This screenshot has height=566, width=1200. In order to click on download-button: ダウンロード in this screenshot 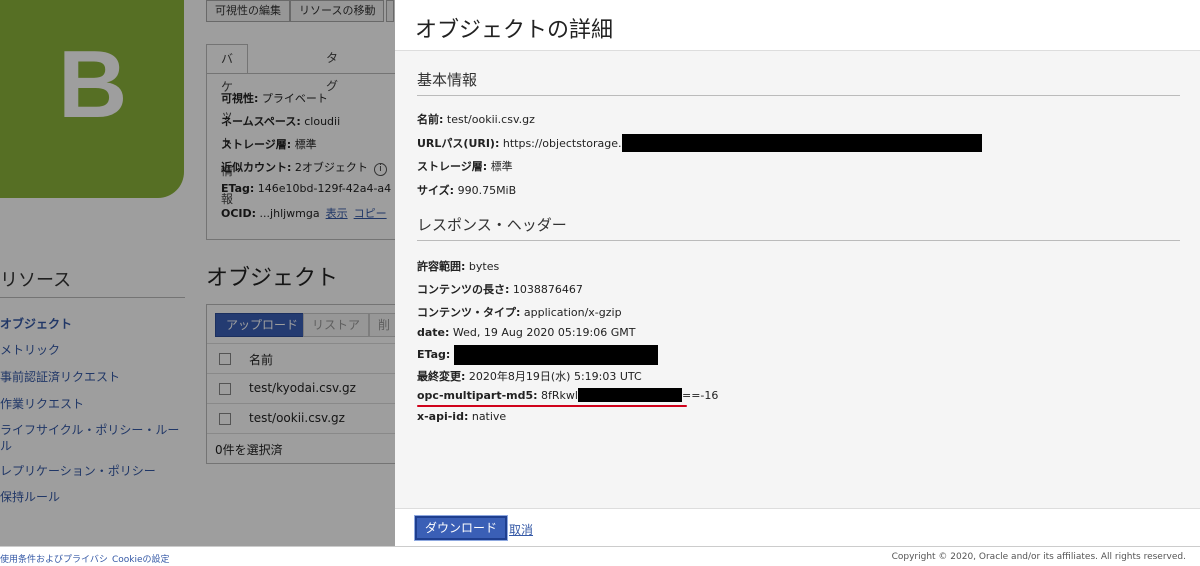, I will do `click(461, 528)`.